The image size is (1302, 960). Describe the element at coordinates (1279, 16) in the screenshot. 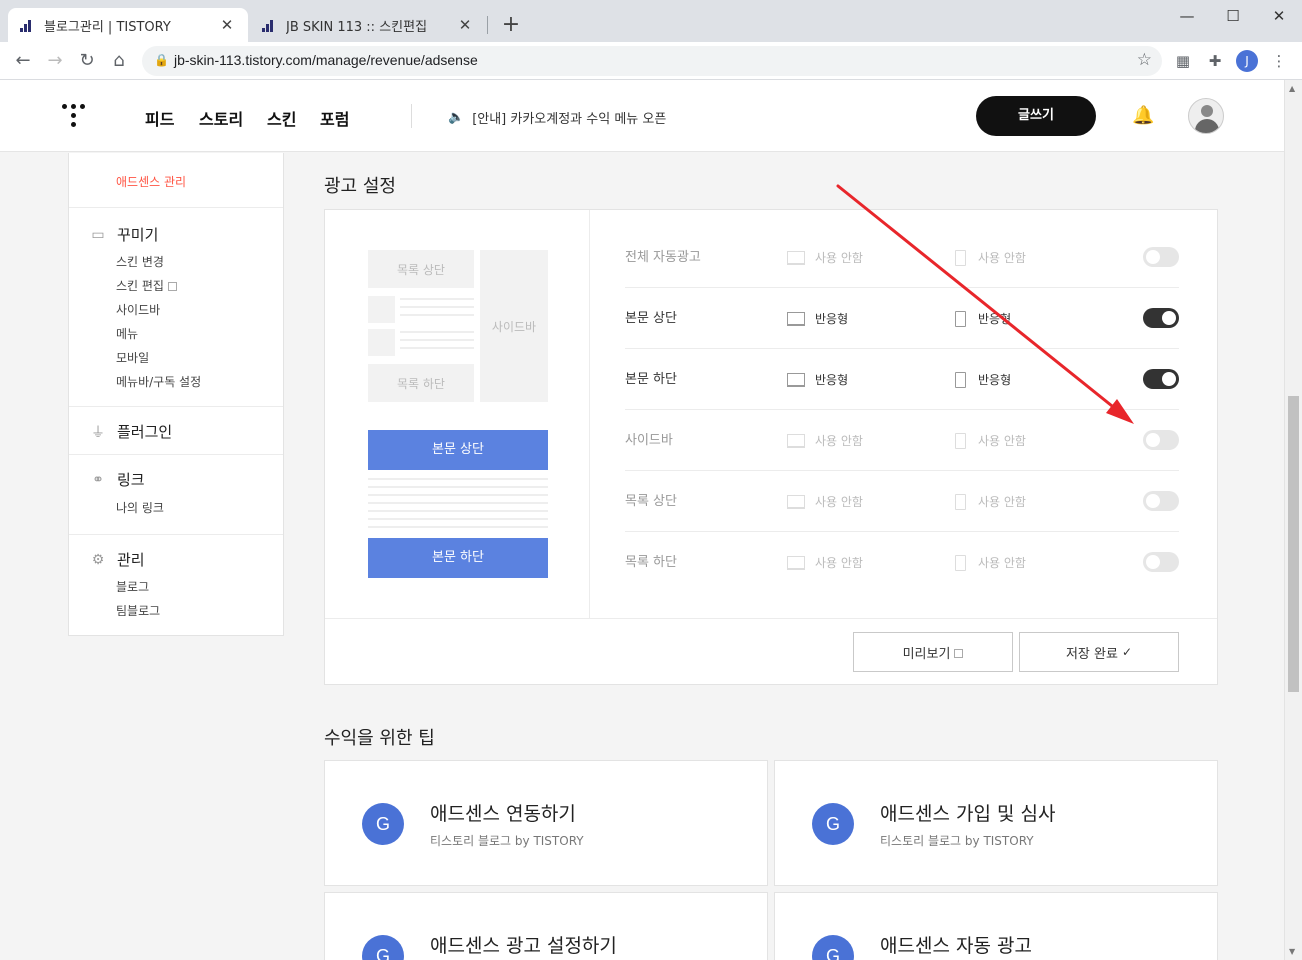

I see `window-close-button: ✕` at that location.